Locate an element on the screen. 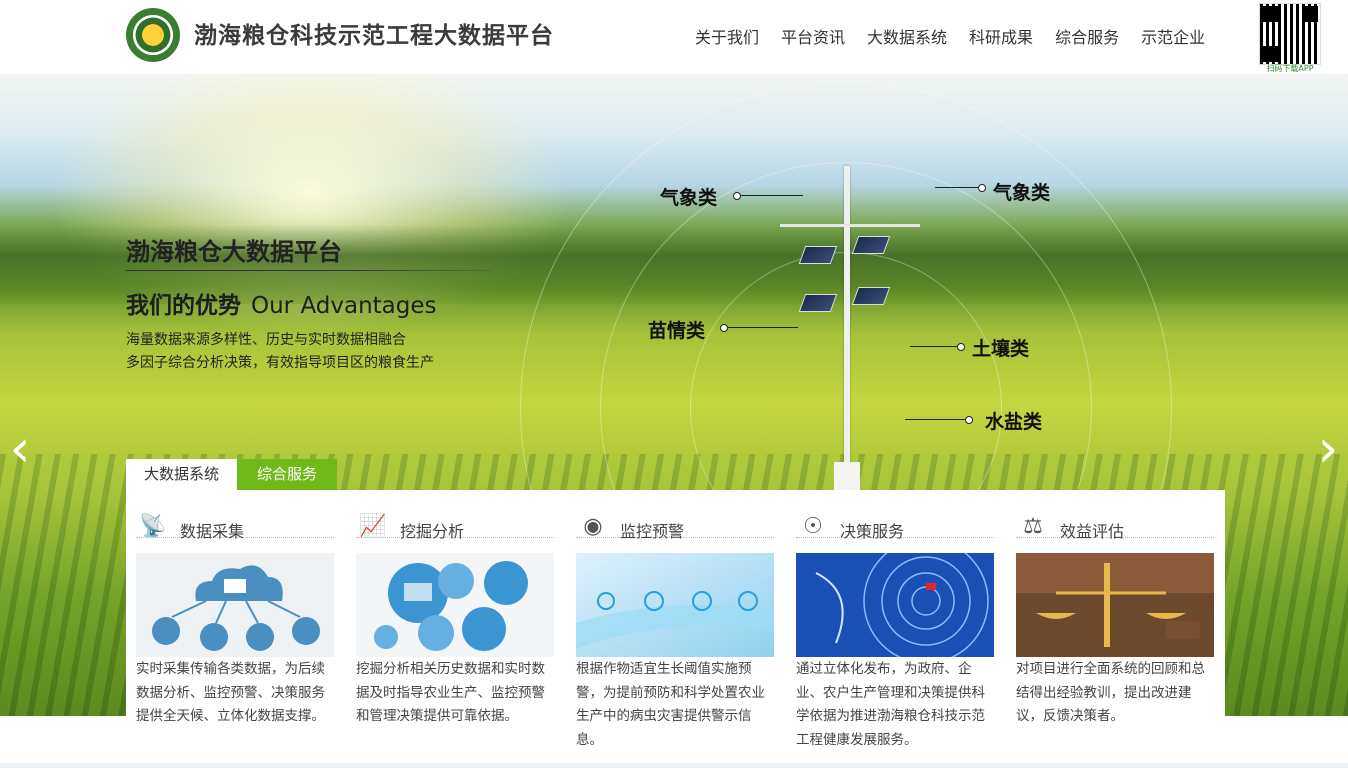 The width and height of the screenshot is (1348, 768). mining-analysis-image is located at coordinates (455, 605).